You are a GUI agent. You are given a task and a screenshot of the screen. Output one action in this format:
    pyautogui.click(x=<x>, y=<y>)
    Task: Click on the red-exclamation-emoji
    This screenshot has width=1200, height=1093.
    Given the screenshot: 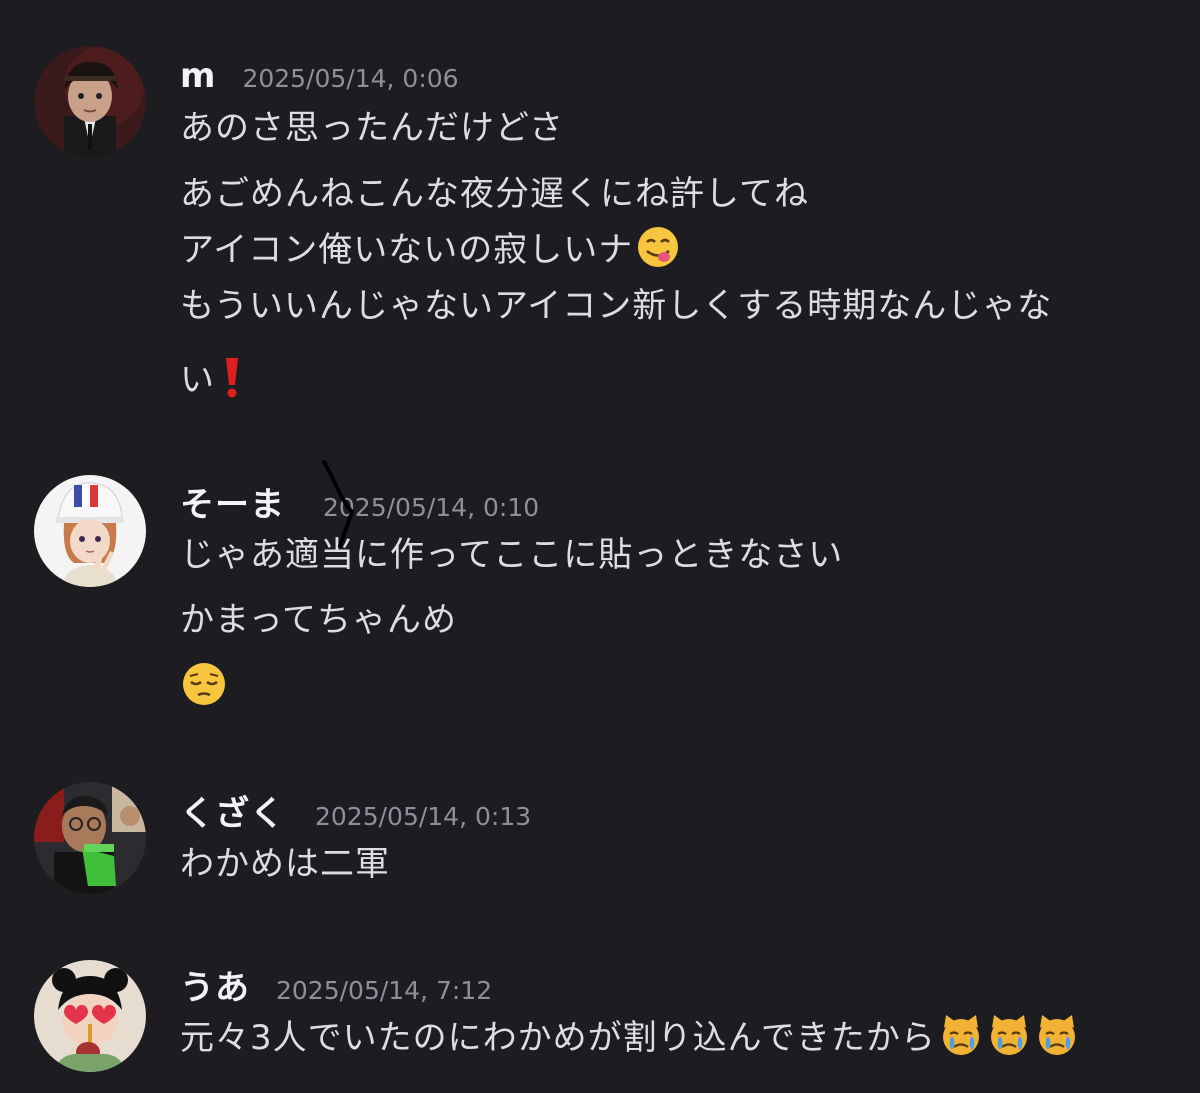 What is the action you would take?
    pyautogui.click(x=232, y=381)
    